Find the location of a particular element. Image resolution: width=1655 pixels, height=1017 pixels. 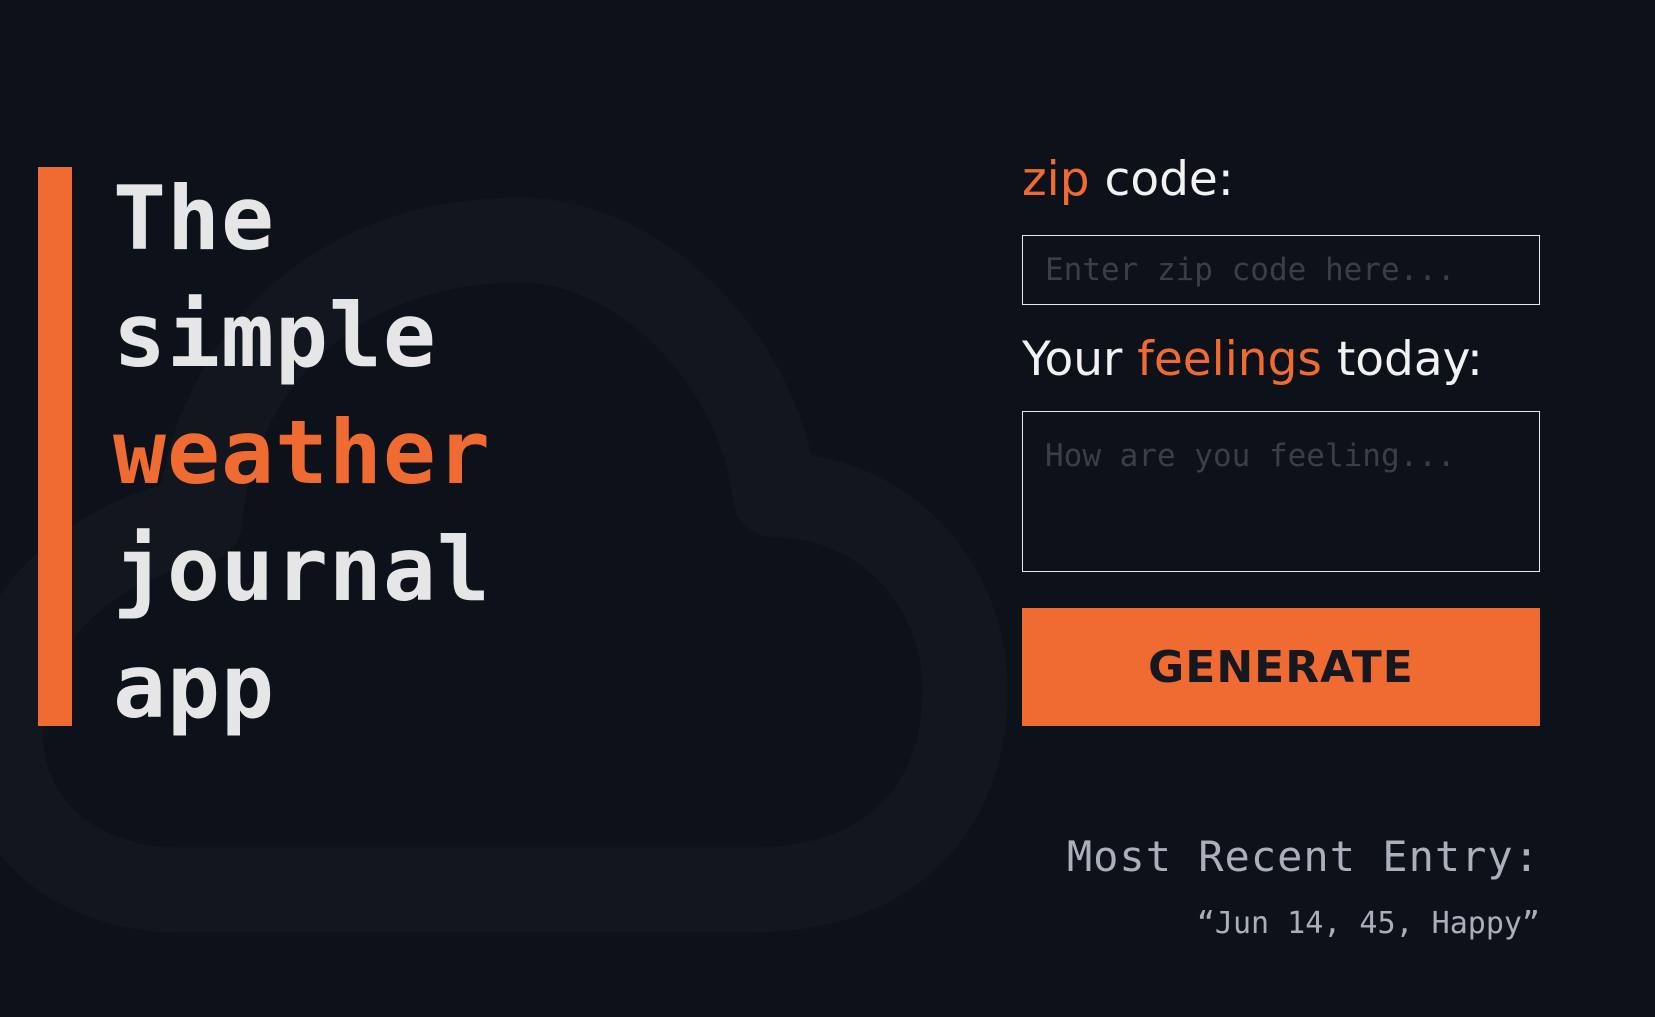

feelings-label: Your feelings today: is located at coordinates (1252, 360).